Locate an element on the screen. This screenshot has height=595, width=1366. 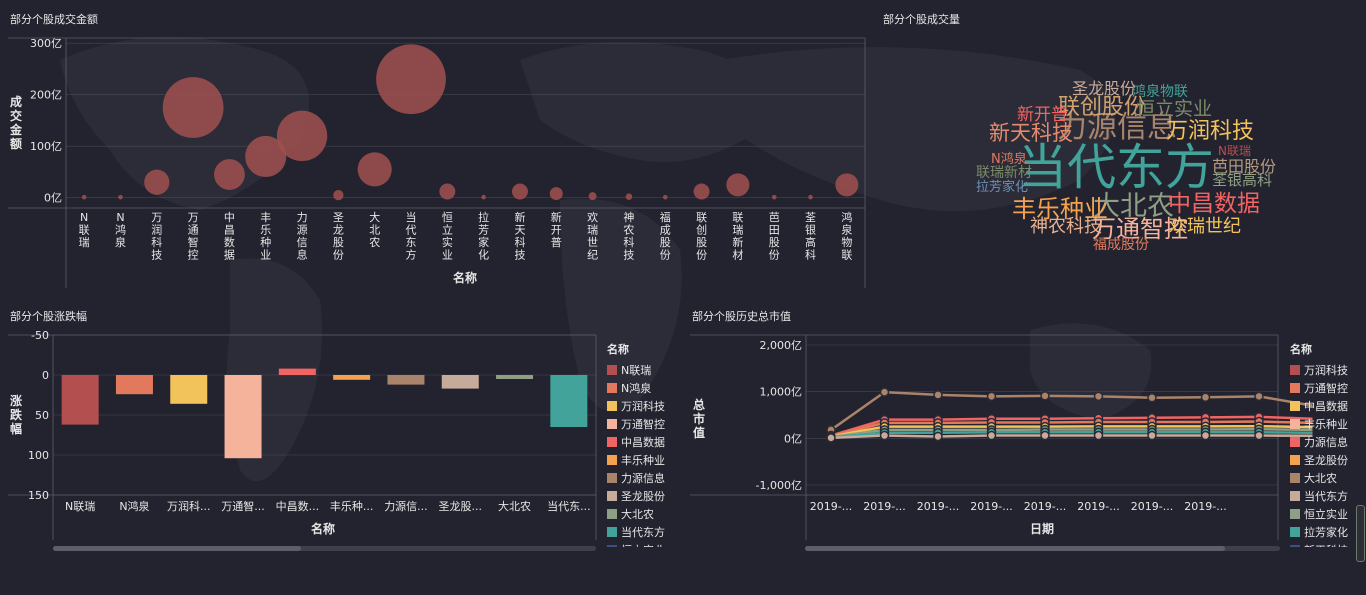
word-cloud-item: 欢瑞世纪 is located at coordinates (1205, 227).